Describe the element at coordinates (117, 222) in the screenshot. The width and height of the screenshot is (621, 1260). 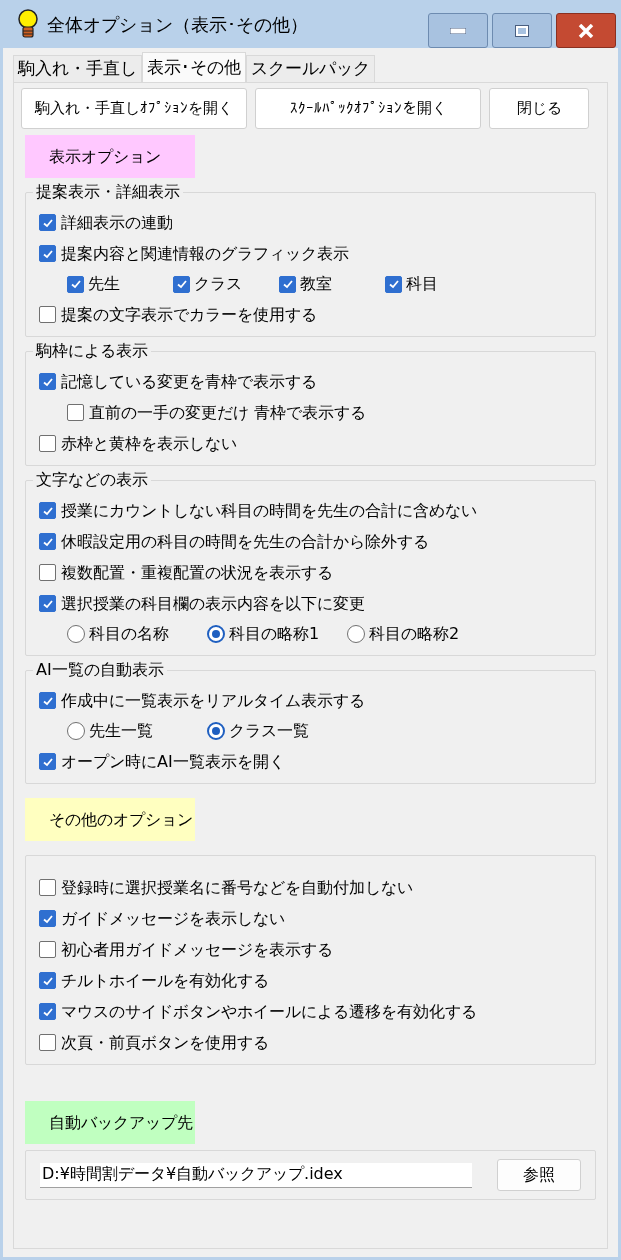
I see `checkbox-label: 詳細表示の連動` at that location.